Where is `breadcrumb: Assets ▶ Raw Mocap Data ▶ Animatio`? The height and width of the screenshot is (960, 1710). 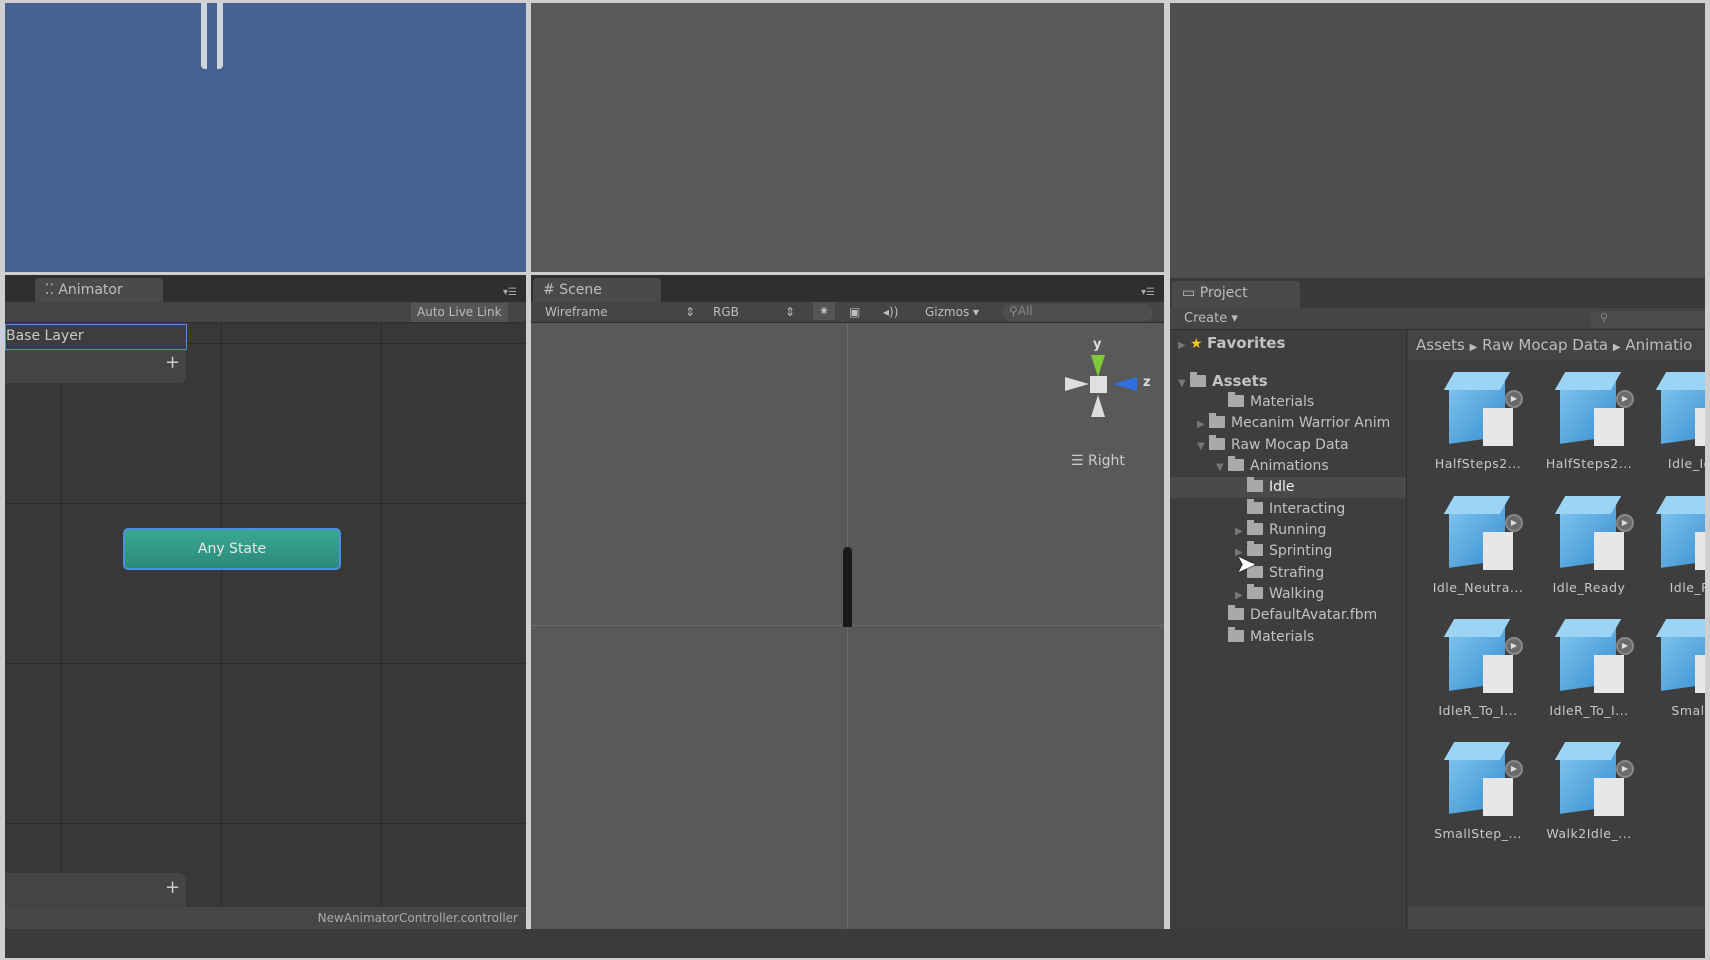
breadcrumb: Assets ▶ Raw Mocap Data ▶ Animatio is located at coordinates (1556, 345).